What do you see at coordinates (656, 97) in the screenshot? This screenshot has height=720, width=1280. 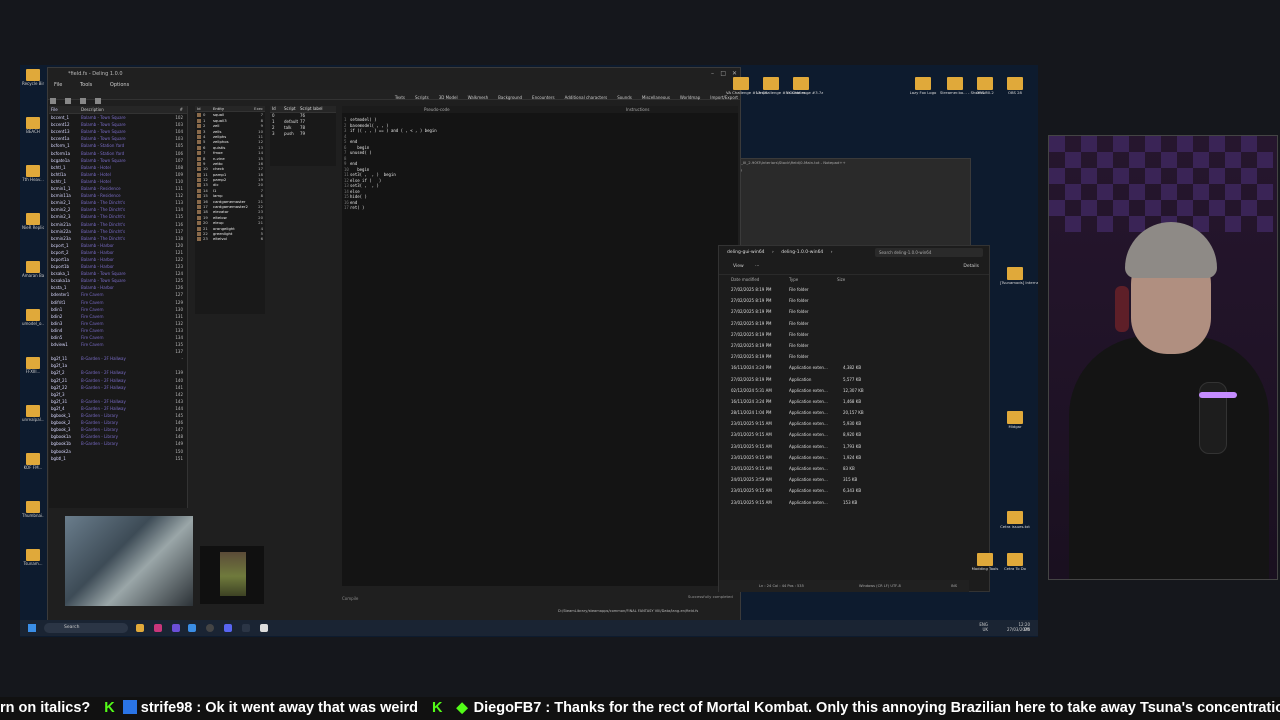 I see `tab-miscellaneous: Miscellaneous` at bounding box center [656, 97].